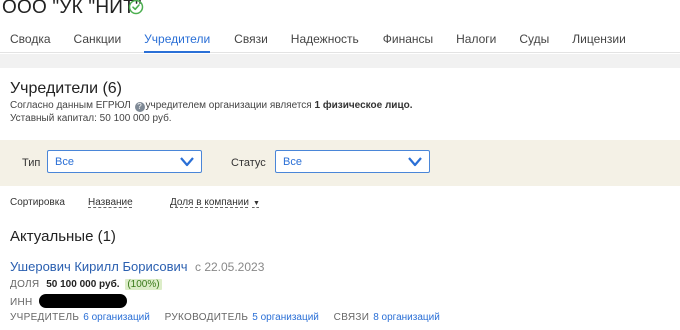 This screenshot has height=330, width=680. What do you see at coordinates (139, 107) in the screenshot?
I see `info-icon: ?` at bounding box center [139, 107].